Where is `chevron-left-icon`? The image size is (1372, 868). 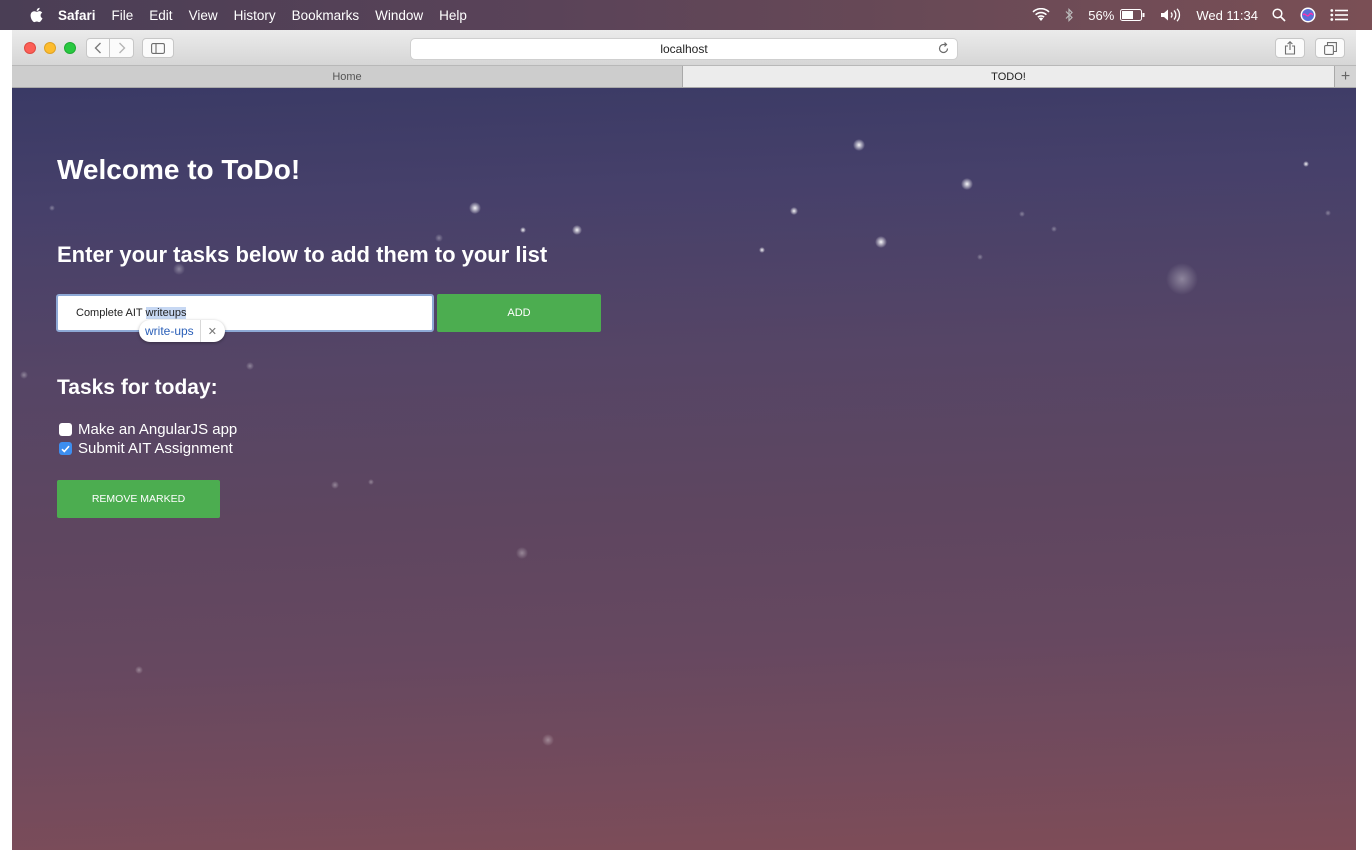 chevron-left-icon is located at coordinates (97, 48).